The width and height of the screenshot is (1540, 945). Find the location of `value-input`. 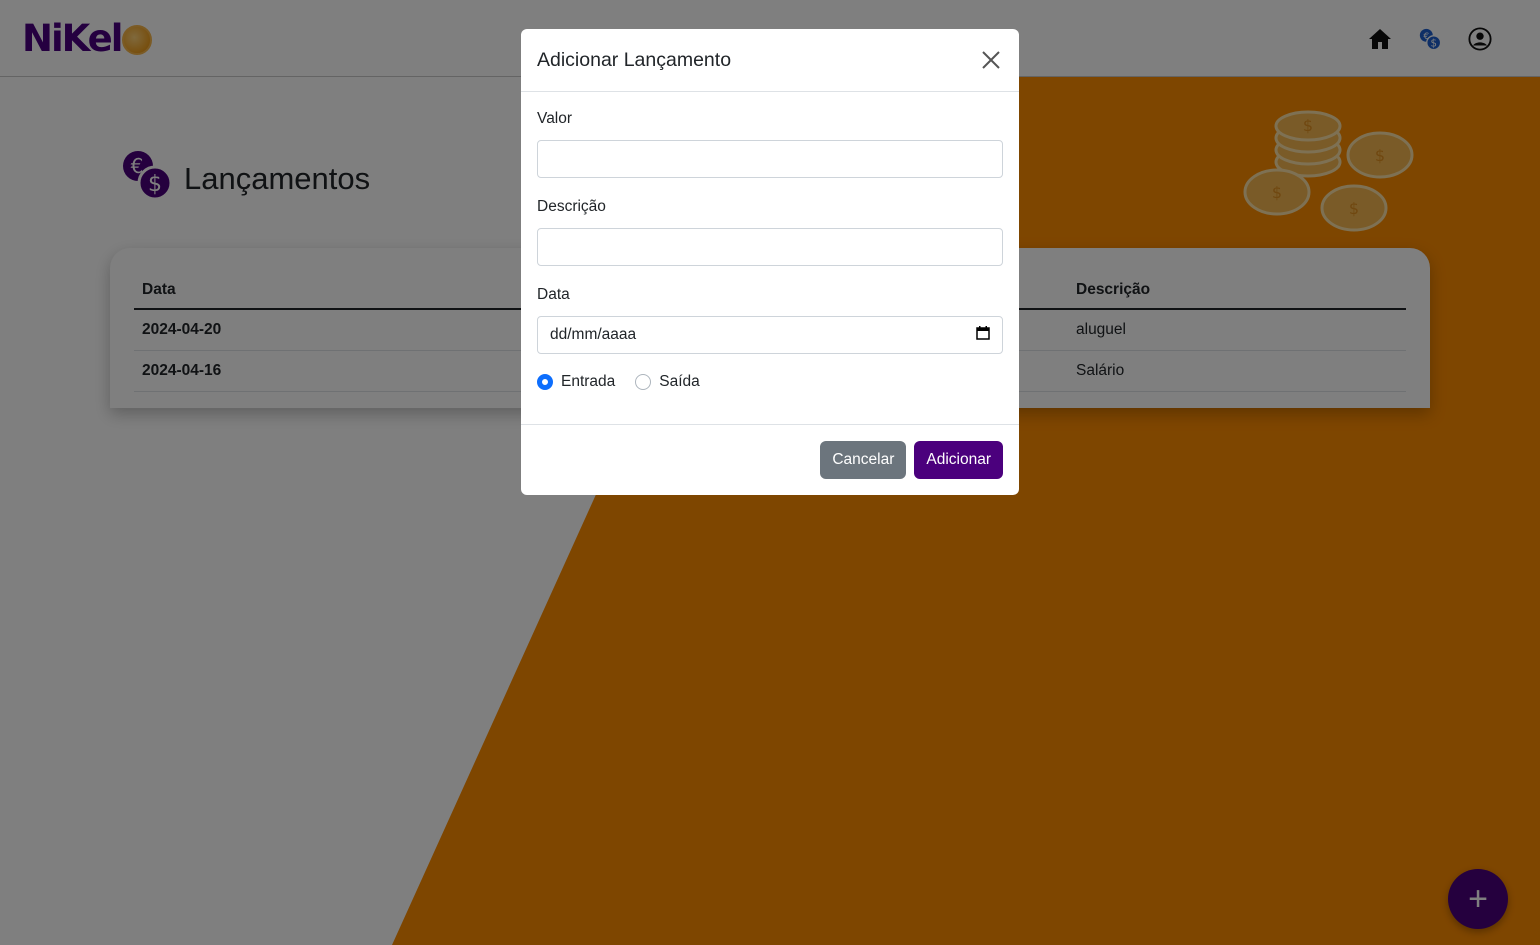

value-input is located at coordinates (770, 159).